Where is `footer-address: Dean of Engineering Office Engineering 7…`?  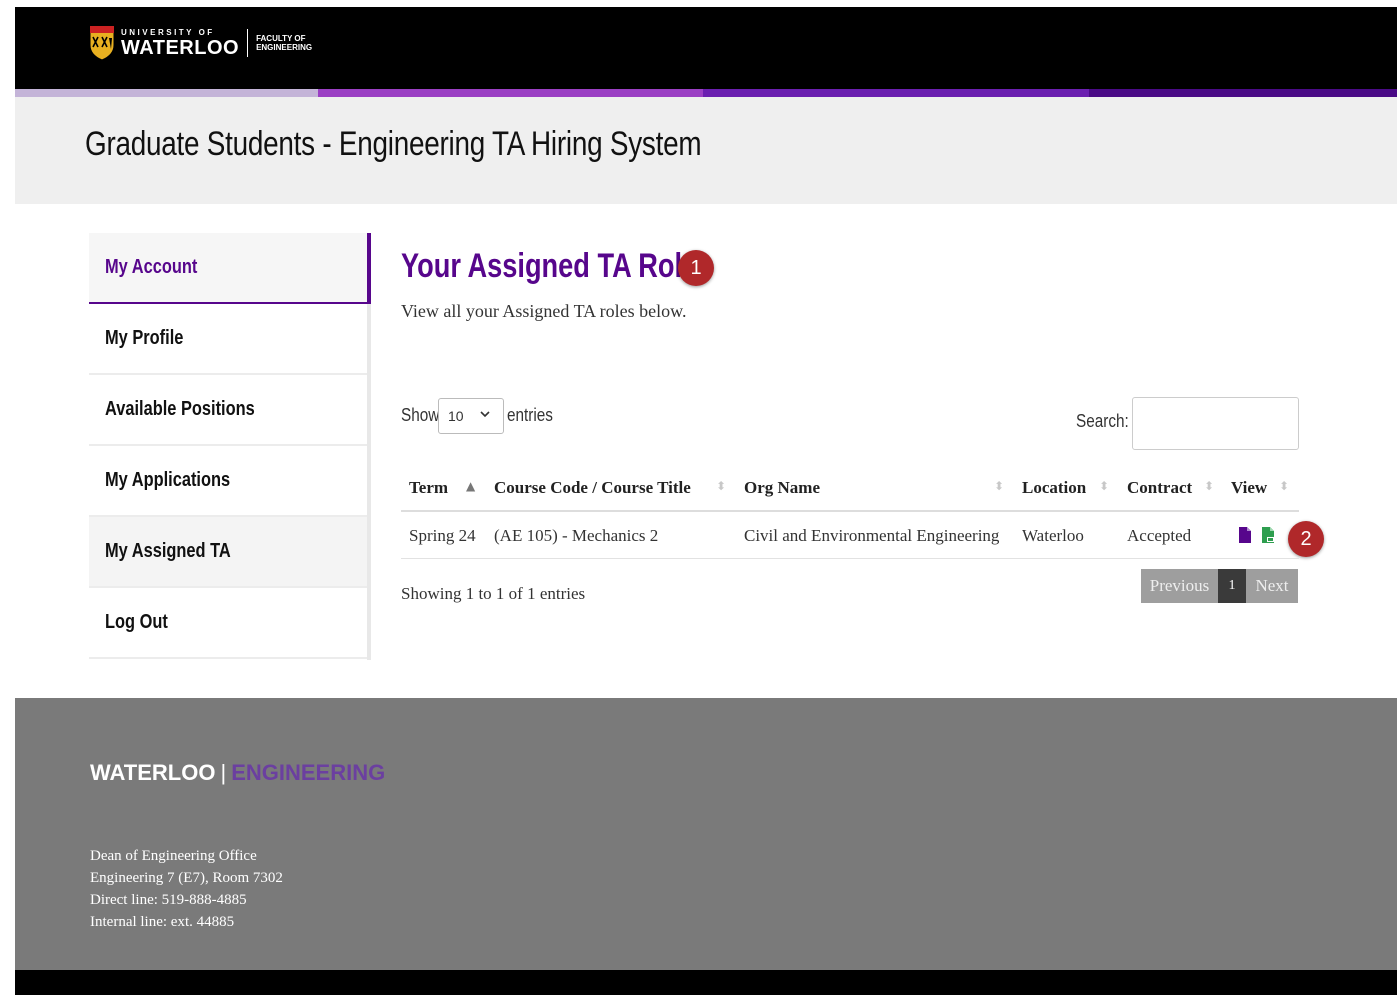
footer-address: Dean of Engineering Office Engineering 7… is located at coordinates (186, 889).